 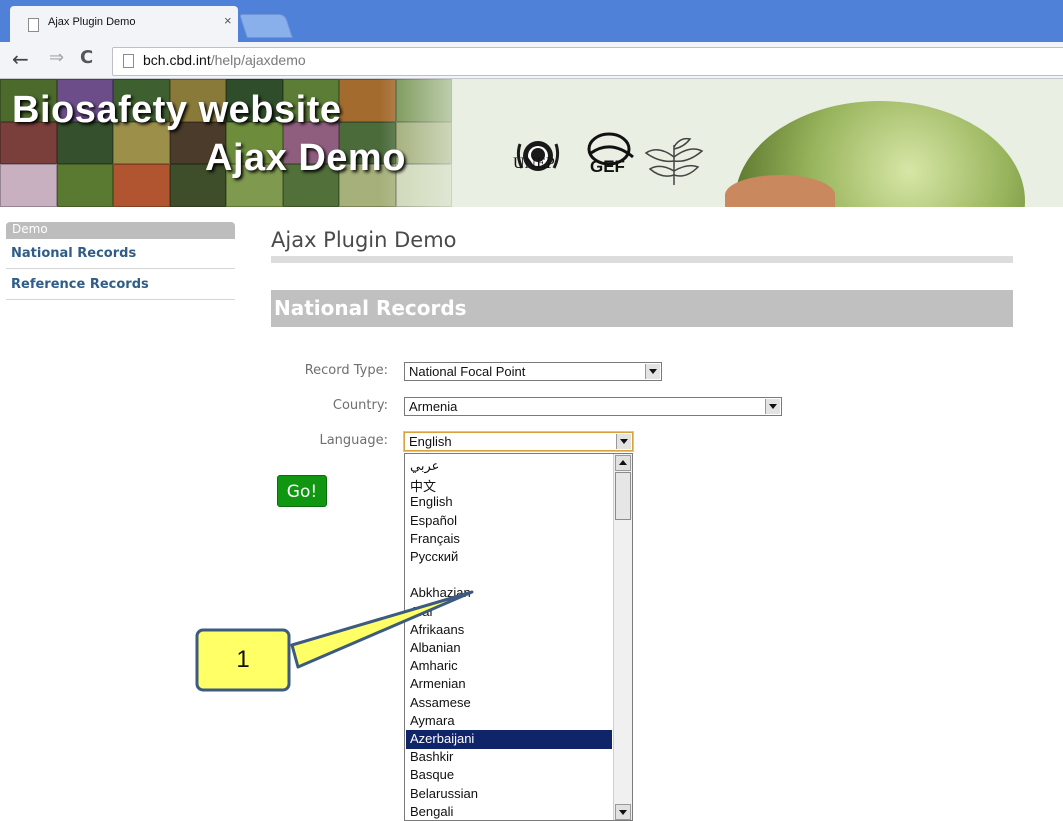 I want to click on forward-arrow-icon: ⇒, so click(x=56, y=57).